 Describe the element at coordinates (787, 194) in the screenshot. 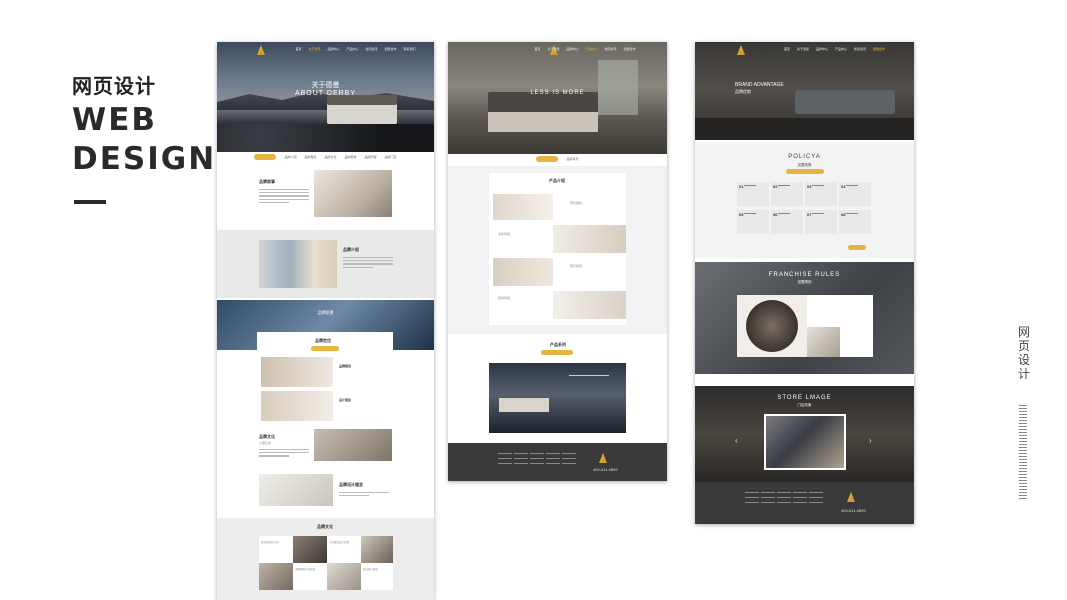

I see `policy-cell: 02` at that location.